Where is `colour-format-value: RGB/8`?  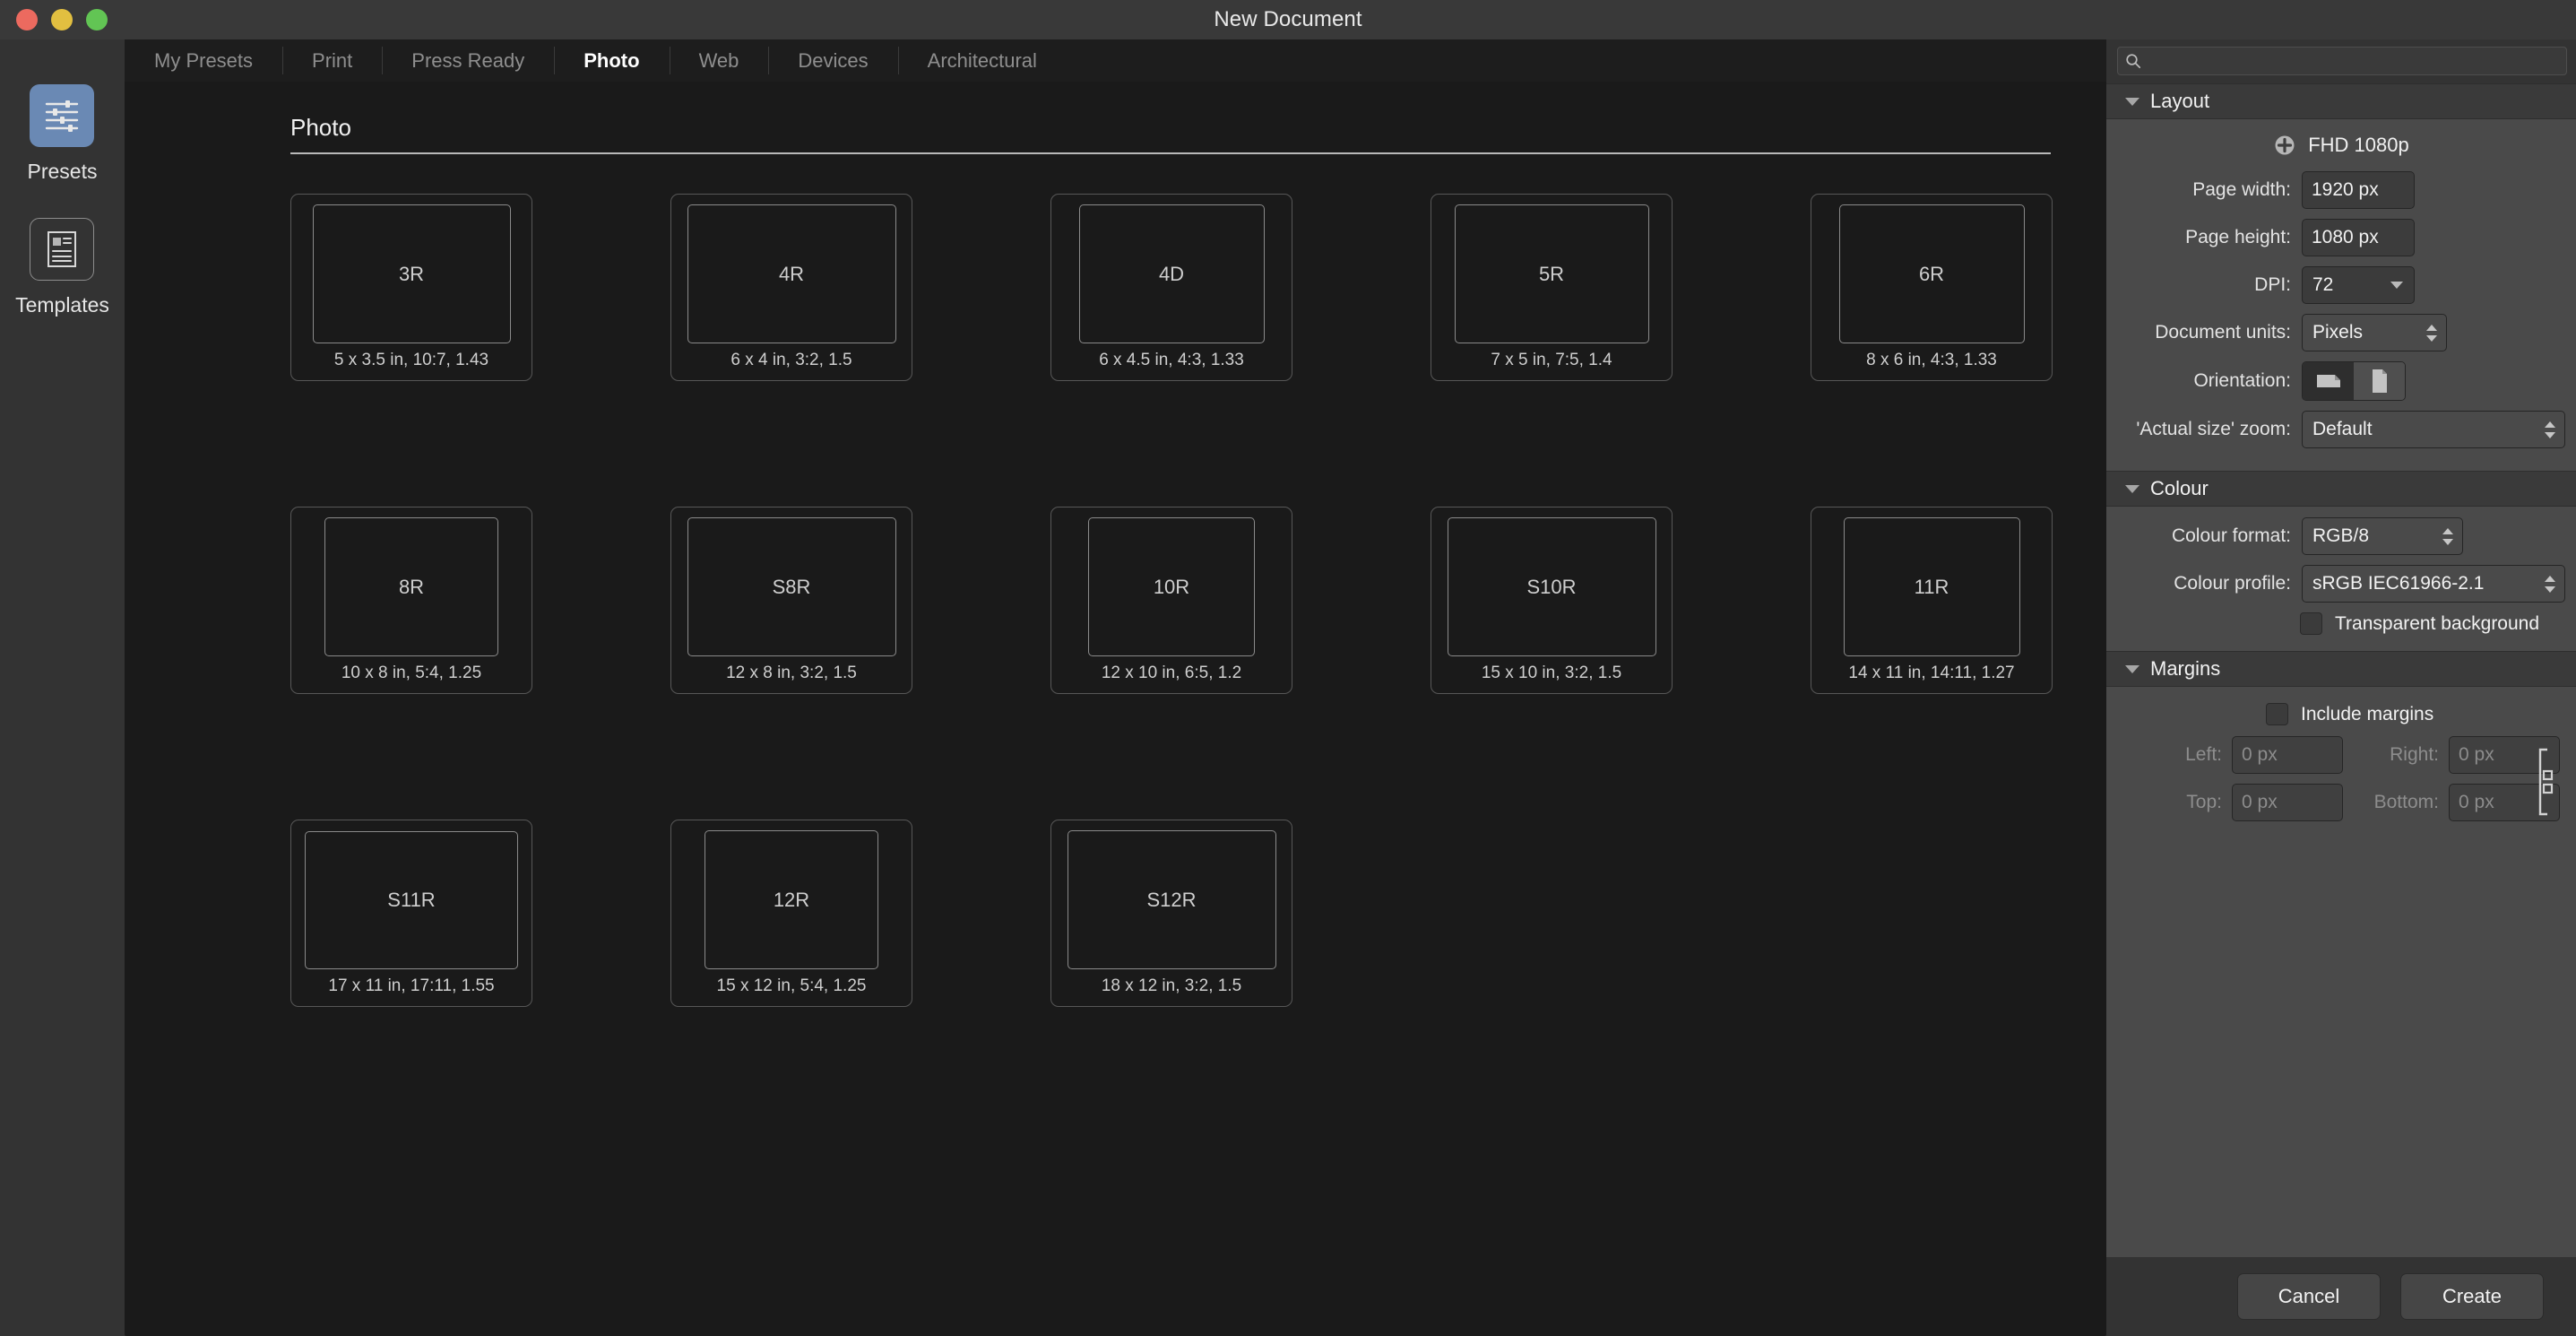
colour-format-value: RGB/8 is located at coordinates (2341, 535).